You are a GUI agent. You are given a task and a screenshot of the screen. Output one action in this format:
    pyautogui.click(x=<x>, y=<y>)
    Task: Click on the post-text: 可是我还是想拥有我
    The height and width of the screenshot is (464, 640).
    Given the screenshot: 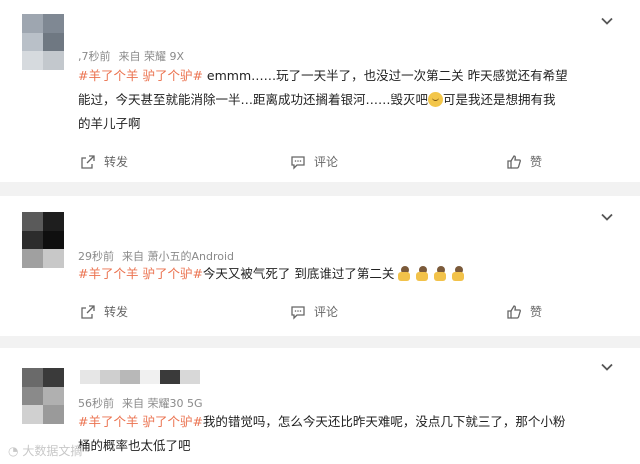 What is the action you would take?
    pyautogui.click(x=499, y=99)
    